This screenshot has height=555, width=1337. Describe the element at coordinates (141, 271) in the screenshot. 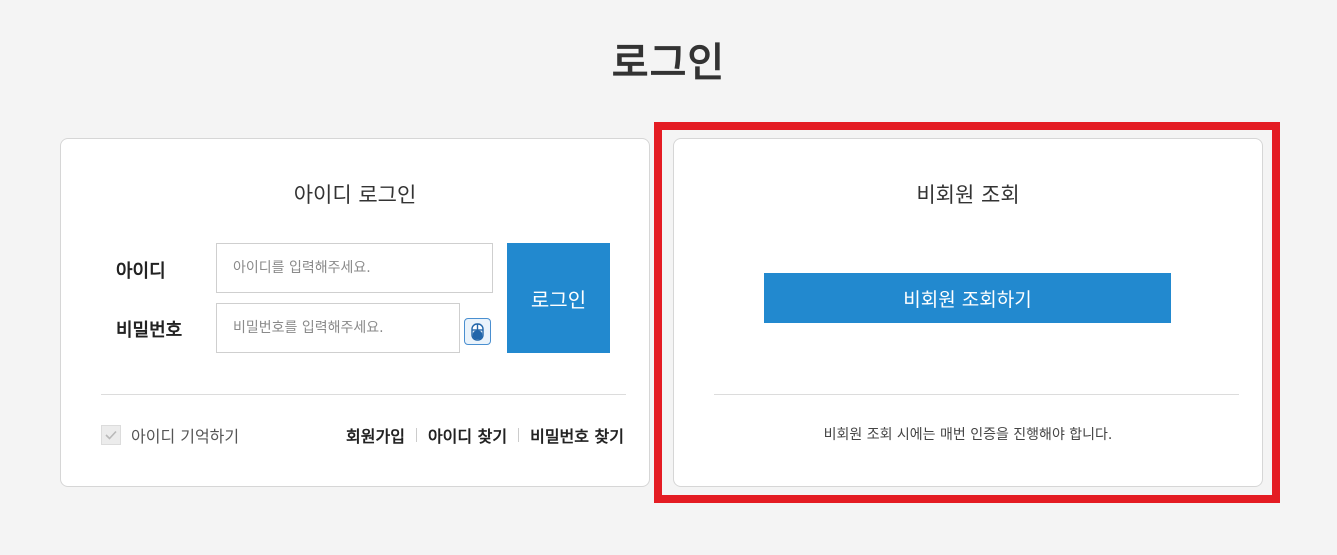

I see `id-label: 아이디` at that location.